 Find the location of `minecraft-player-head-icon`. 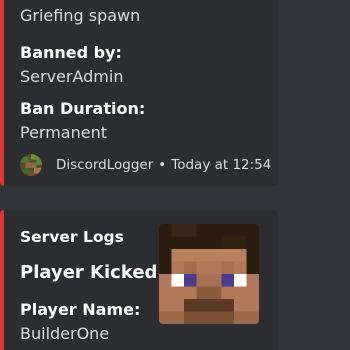

minecraft-player-head-icon is located at coordinates (209, 274).